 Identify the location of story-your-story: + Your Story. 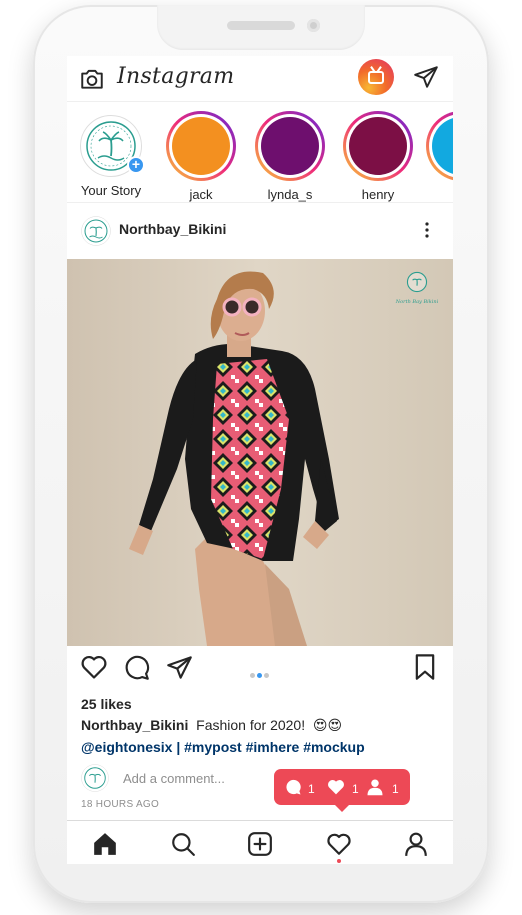
(111, 154).